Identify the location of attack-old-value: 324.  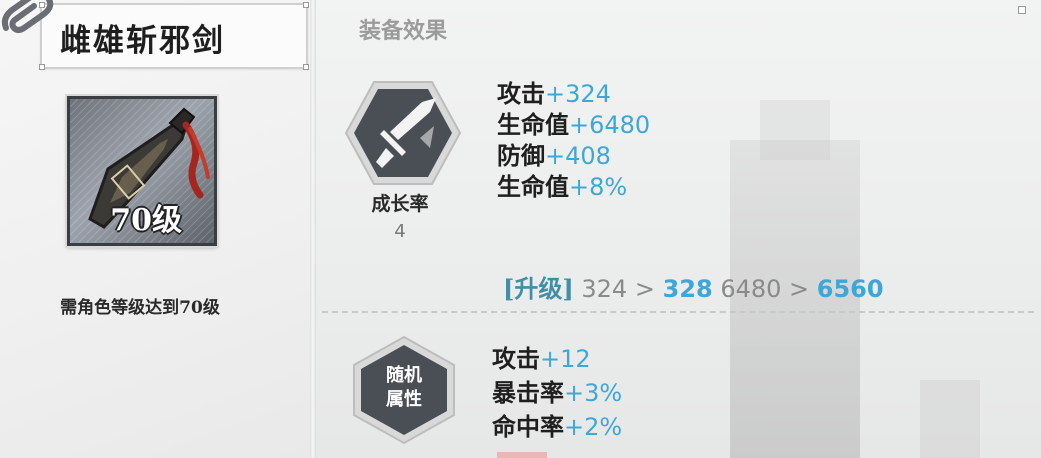
(604, 289).